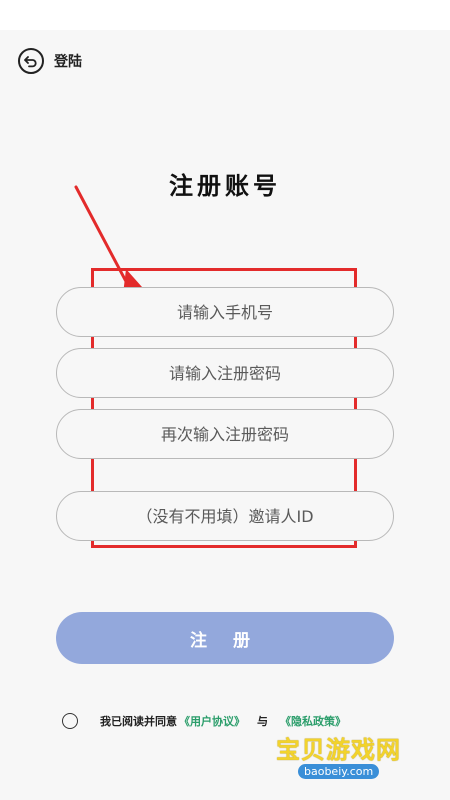 The image size is (450, 800). Describe the element at coordinates (138, 721) in the screenshot. I see `agreement-prefix: 我已阅读并同意` at that location.